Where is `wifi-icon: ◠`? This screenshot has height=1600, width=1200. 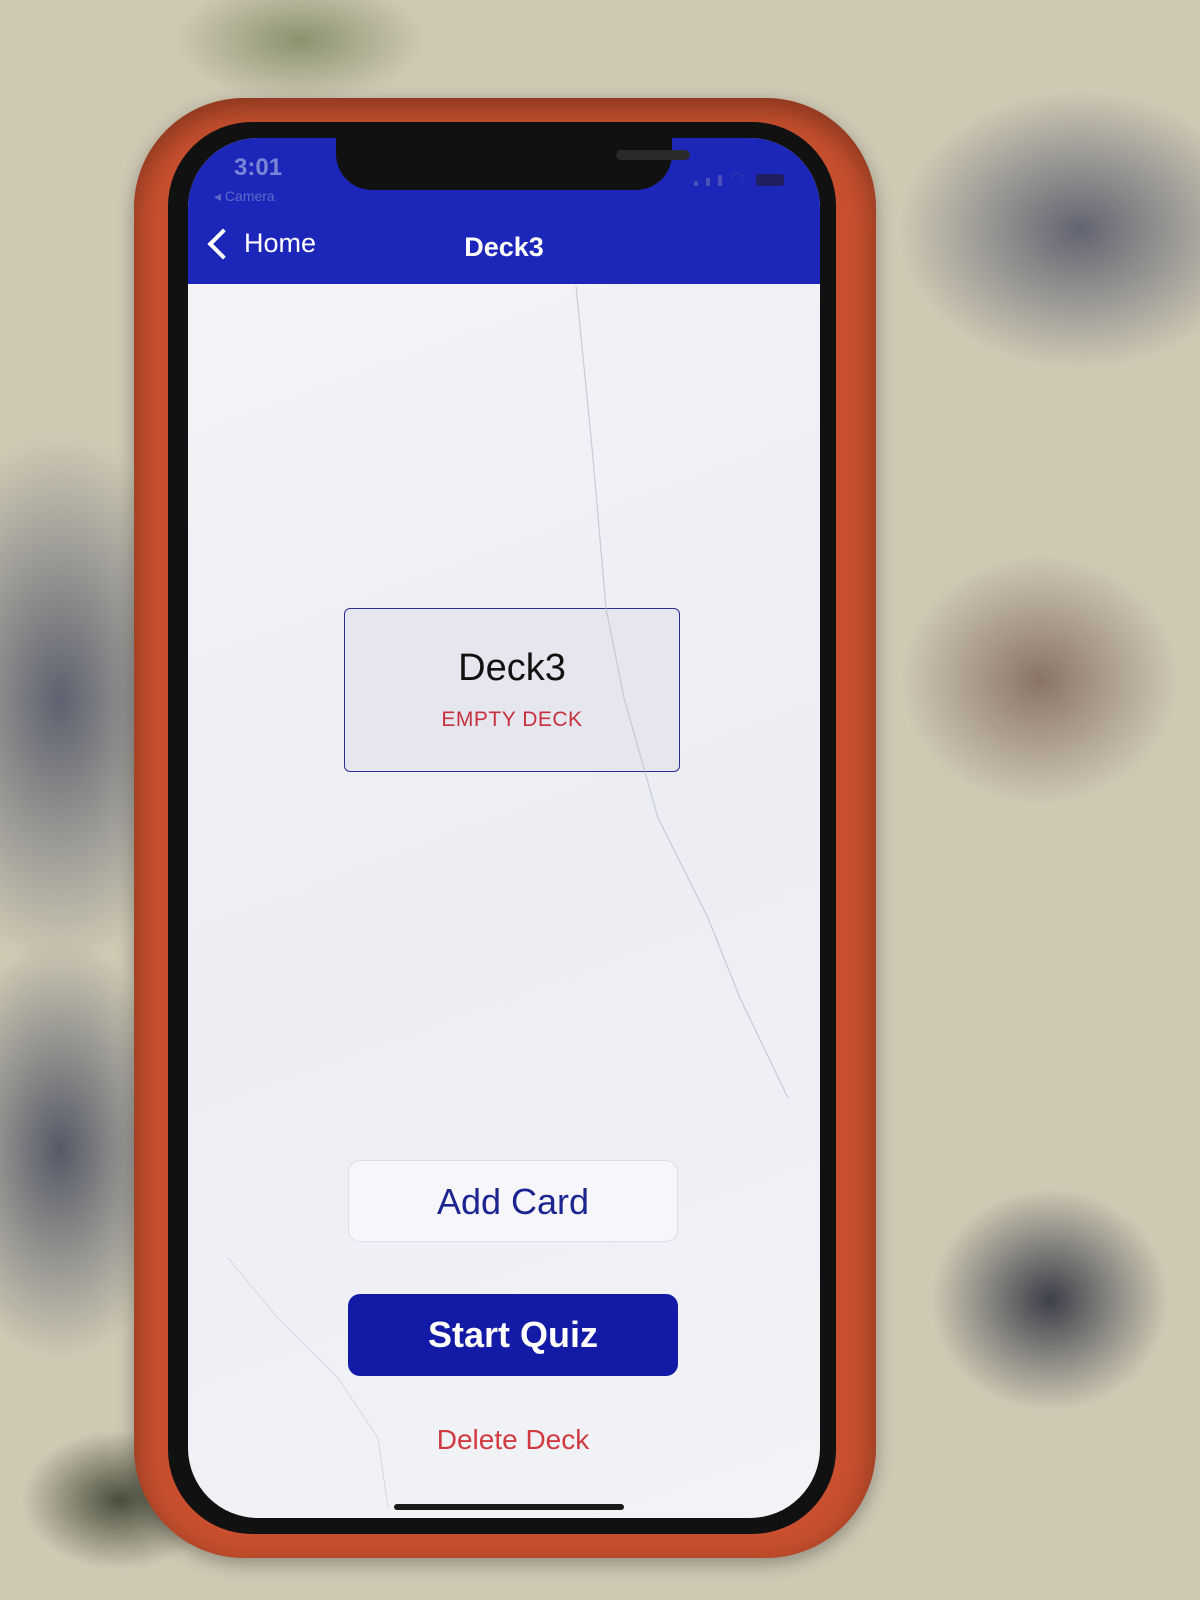
wifi-icon: ◠ is located at coordinates (737, 178).